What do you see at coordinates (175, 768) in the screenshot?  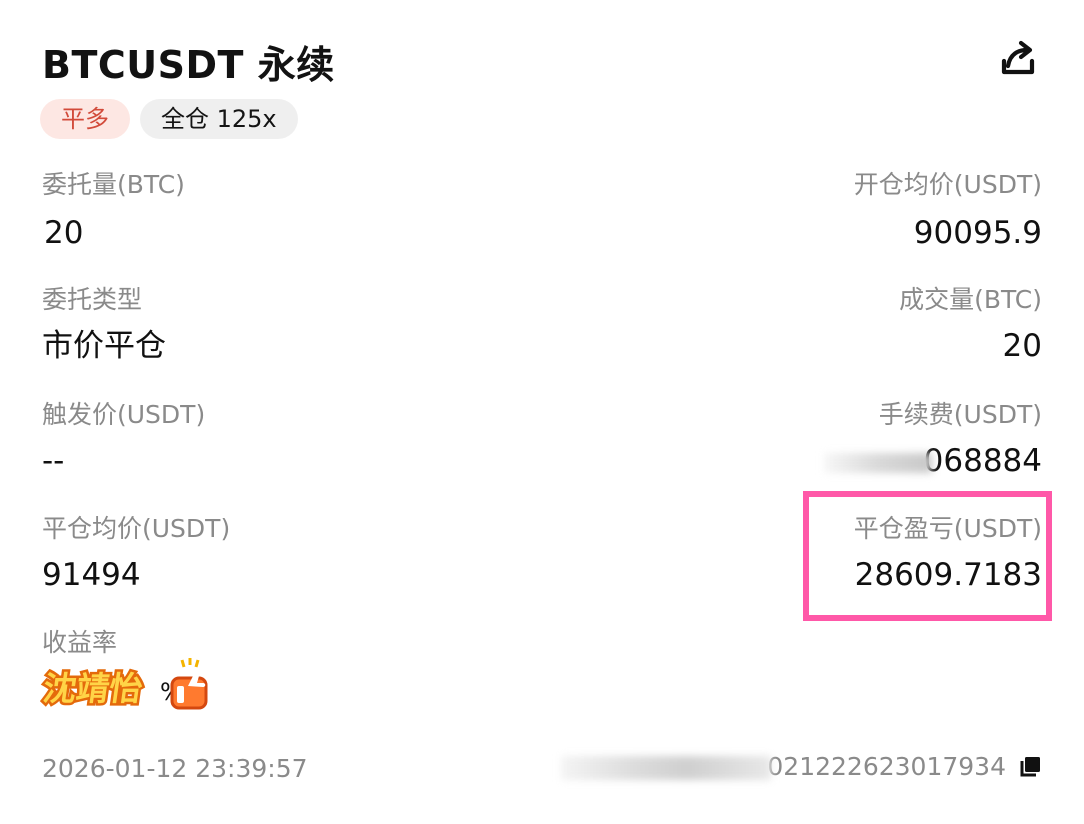 I see `order-timestamp: 2026-01-12 23:39:57` at bounding box center [175, 768].